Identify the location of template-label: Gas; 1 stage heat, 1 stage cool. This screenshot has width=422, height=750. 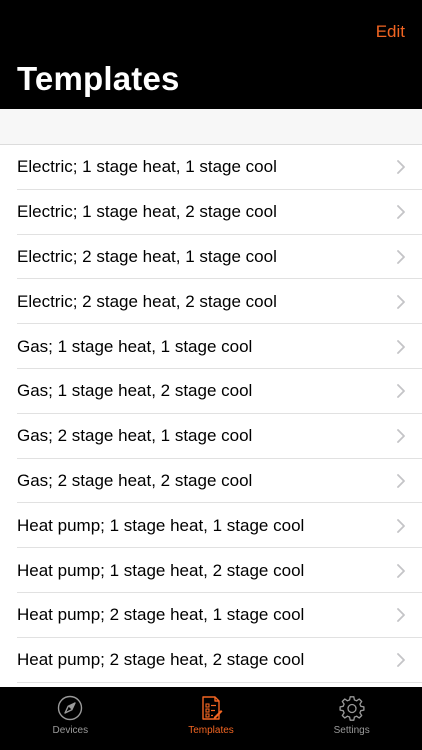
(135, 346).